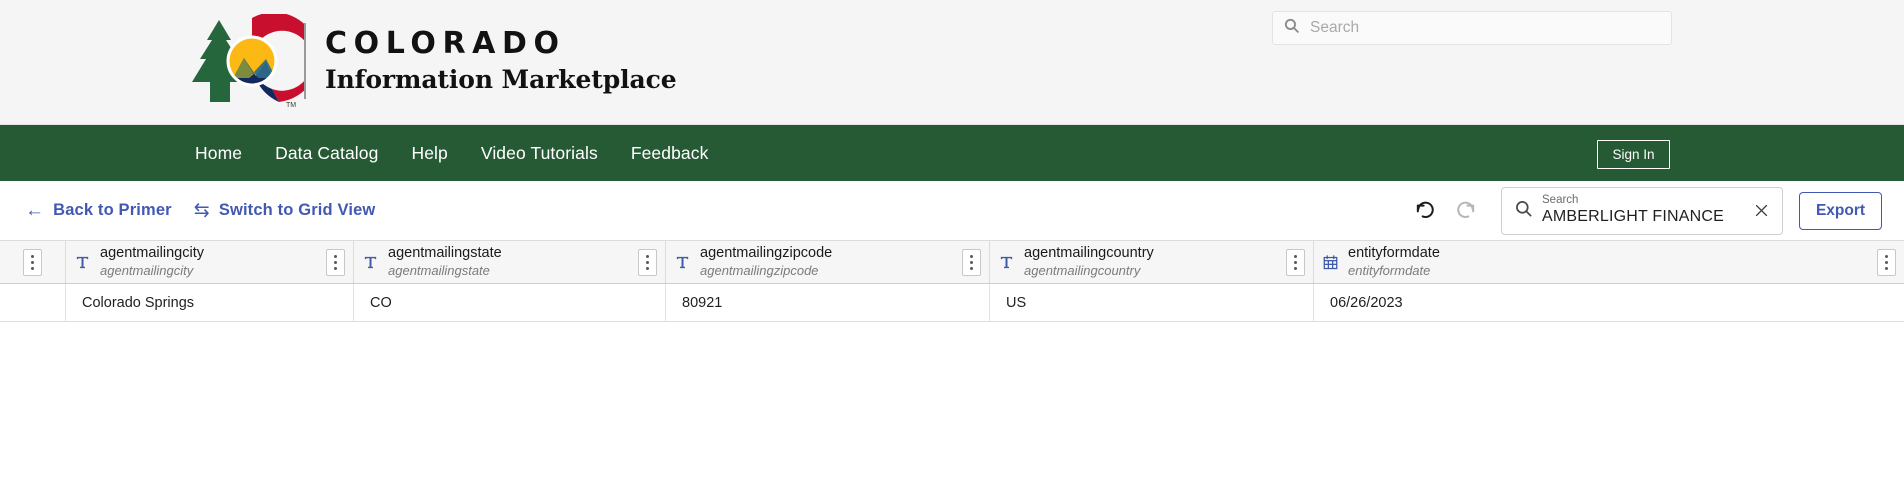  I want to click on grid-search-field: Search AMBERLIGHT FINANCE, so click(1642, 210).